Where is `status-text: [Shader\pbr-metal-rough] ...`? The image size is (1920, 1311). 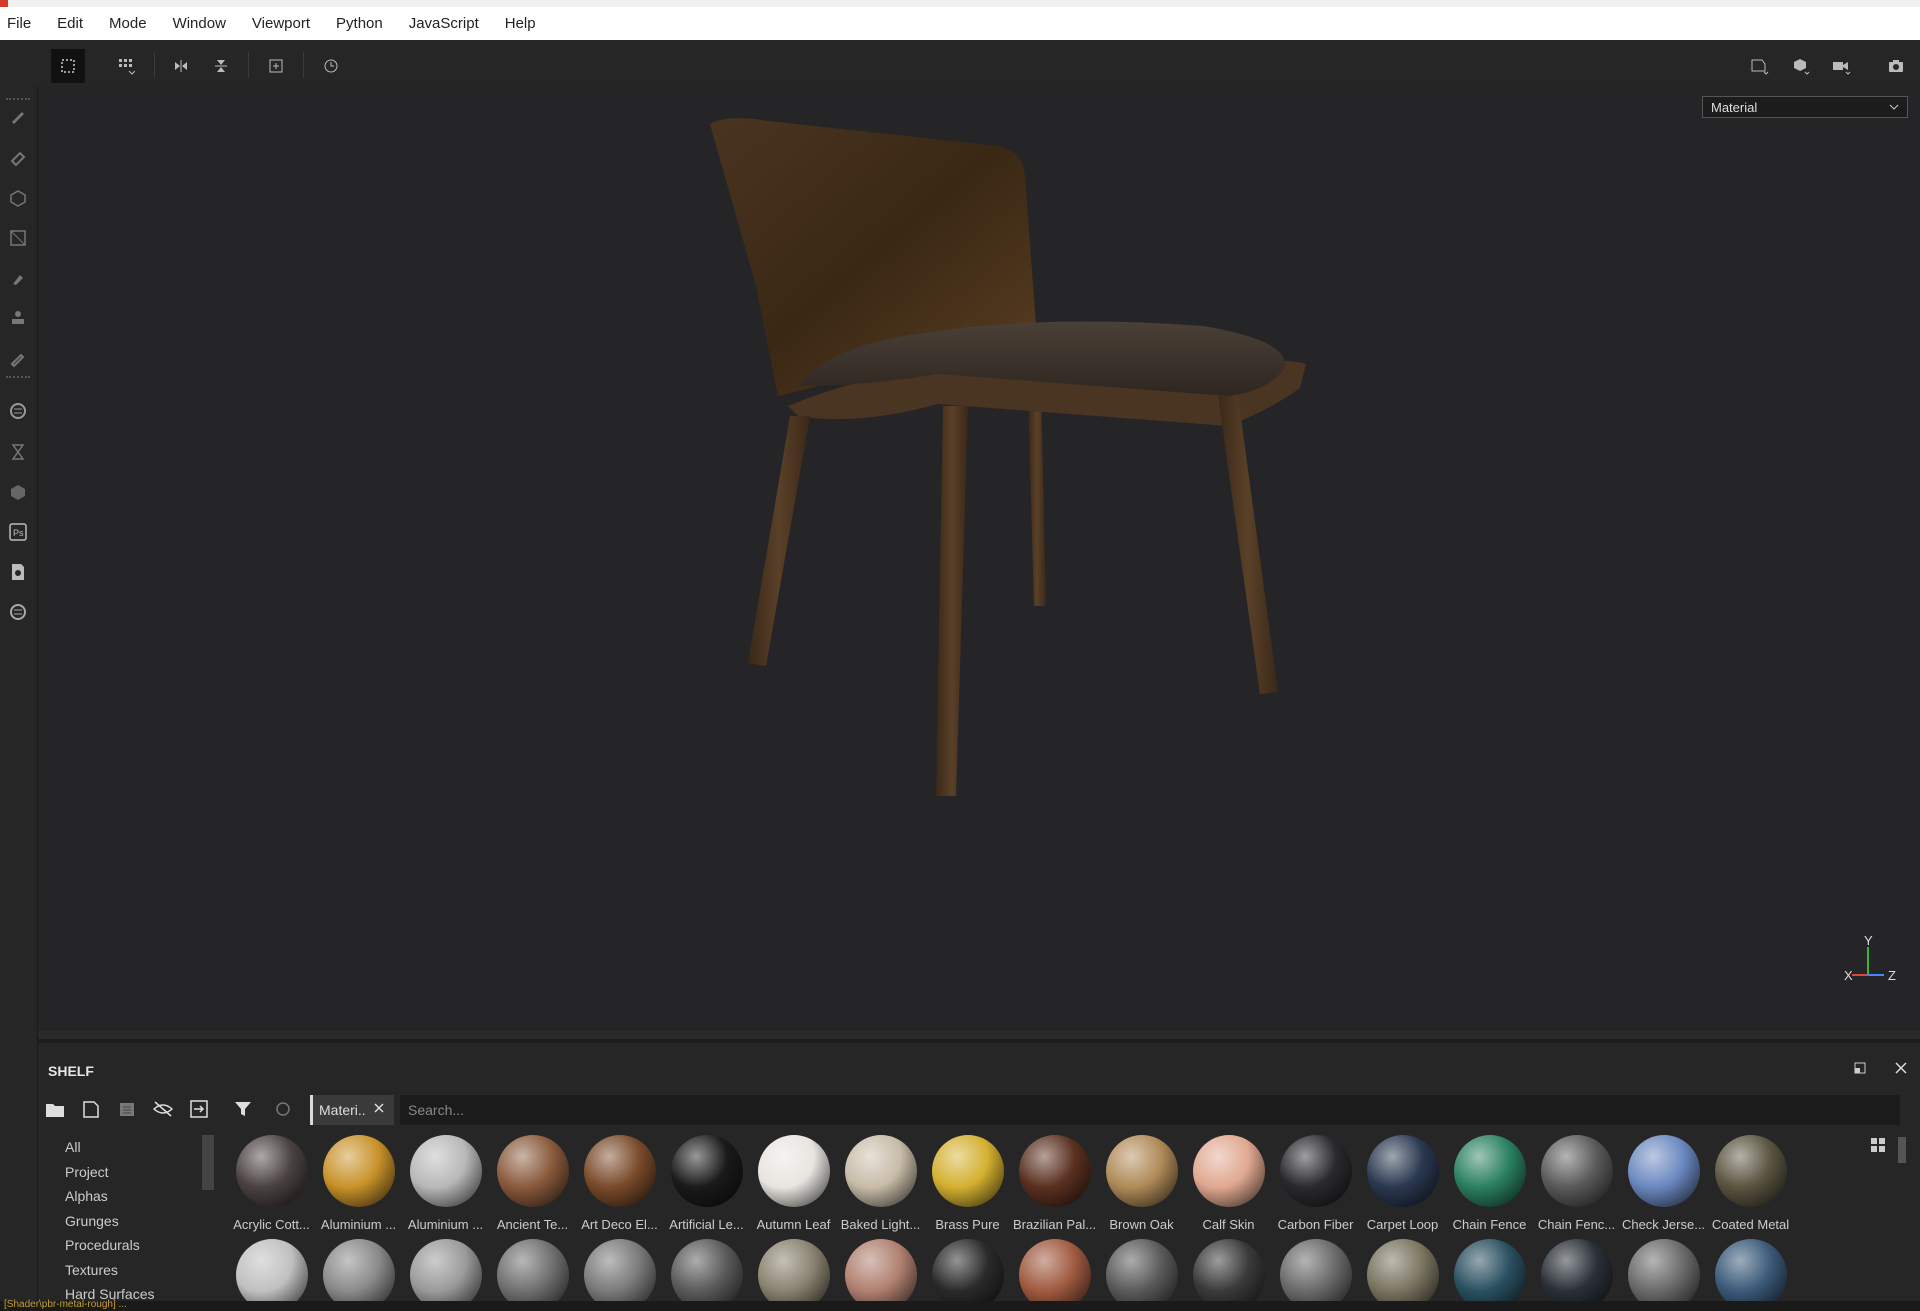
status-text: [Shader\pbr-metal-rough] ... is located at coordinates (65, 1304).